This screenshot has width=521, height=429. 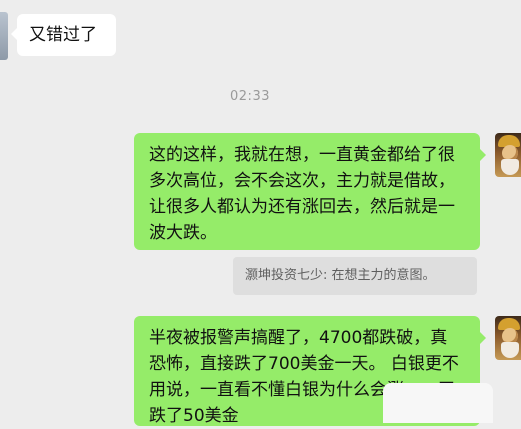 What do you see at coordinates (298, 338) in the screenshot?
I see `message-text-line: 半夜被报警声搞醒了，4700都跌破，真` at bounding box center [298, 338].